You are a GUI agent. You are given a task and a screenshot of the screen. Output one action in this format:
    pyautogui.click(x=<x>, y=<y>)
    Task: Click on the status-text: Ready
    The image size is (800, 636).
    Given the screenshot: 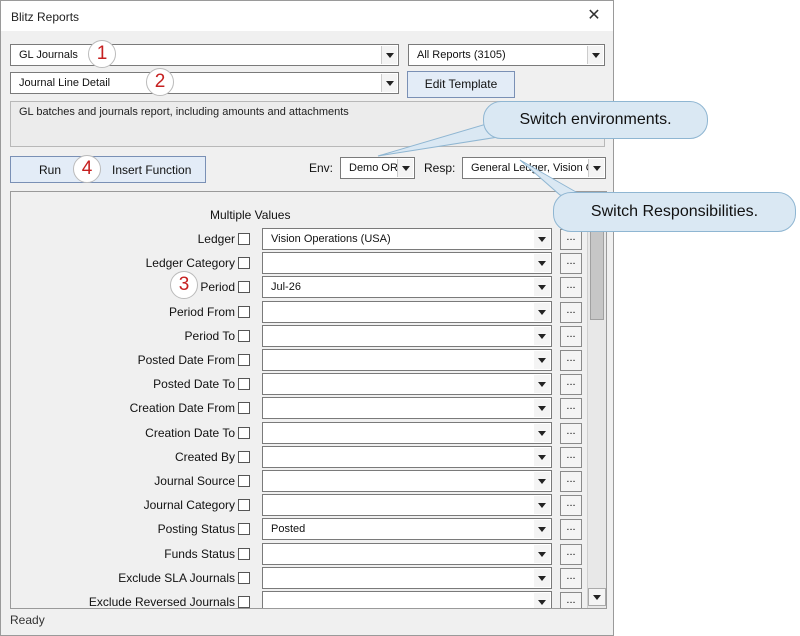 What is the action you would take?
    pyautogui.click(x=27, y=620)
    